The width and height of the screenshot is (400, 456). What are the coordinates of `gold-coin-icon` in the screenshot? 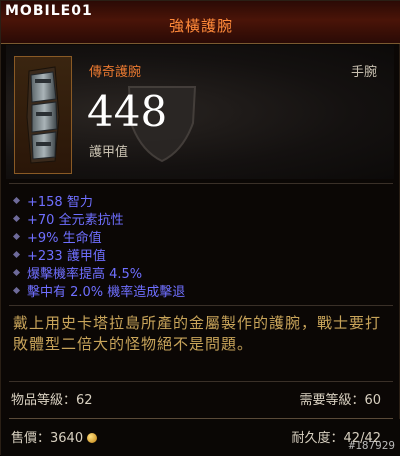 It's located at (92, 438).